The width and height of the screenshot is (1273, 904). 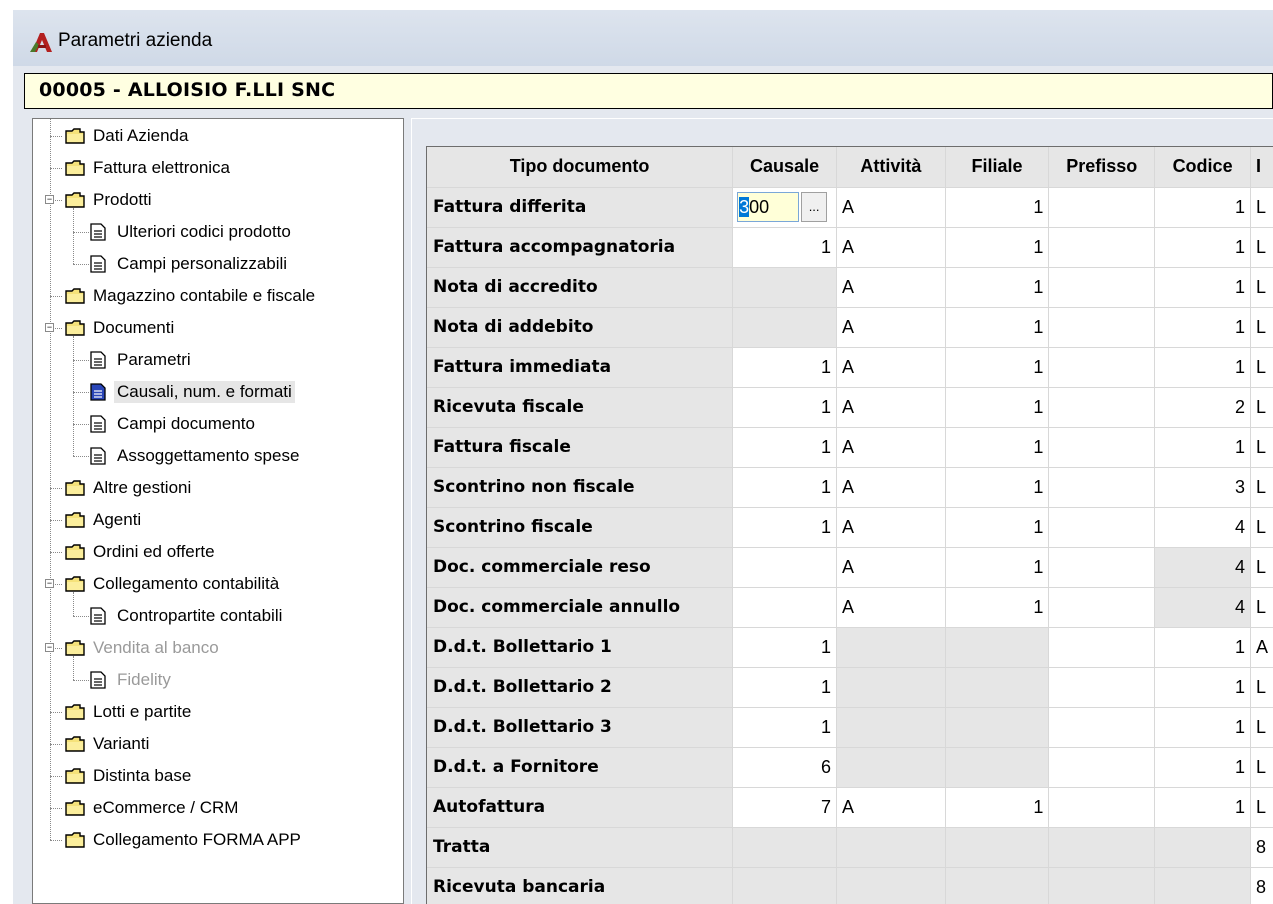 I want to click on tree-item-vendita-al-banco: Vendita al banco, so click(x=143, y=648).